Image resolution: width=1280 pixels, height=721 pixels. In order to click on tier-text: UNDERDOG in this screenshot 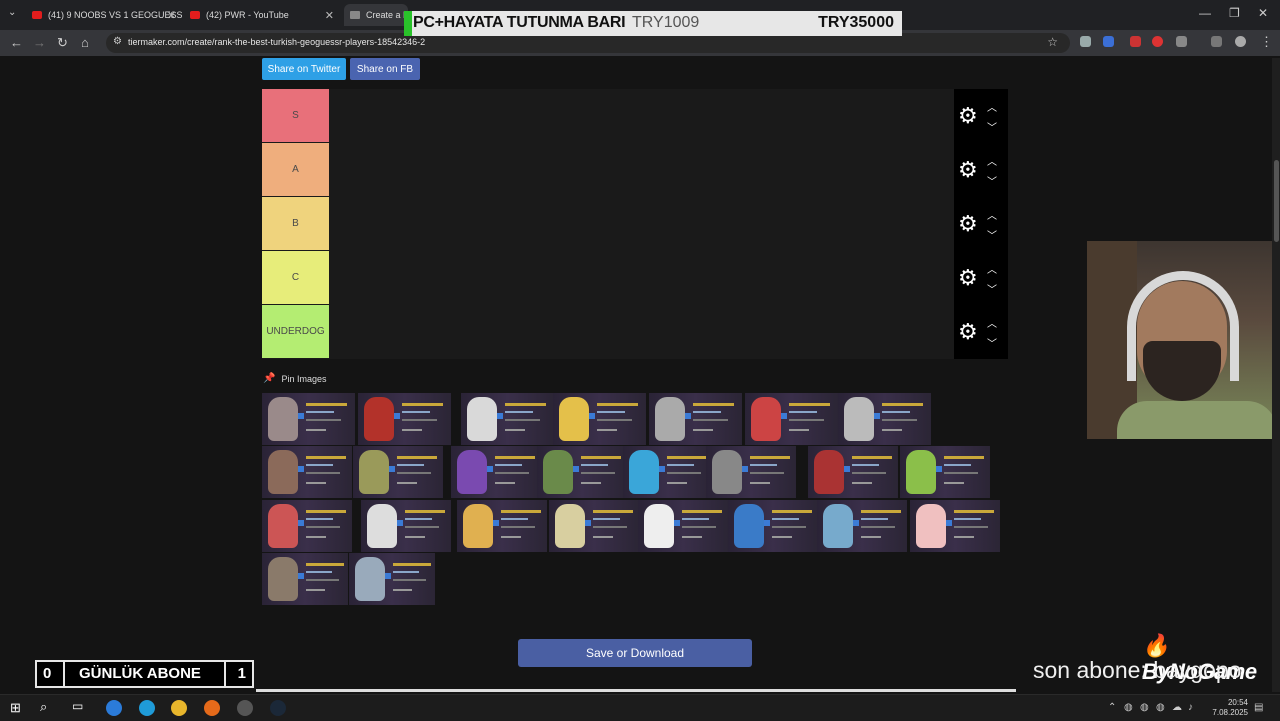, I will do `click(295, 331)`.